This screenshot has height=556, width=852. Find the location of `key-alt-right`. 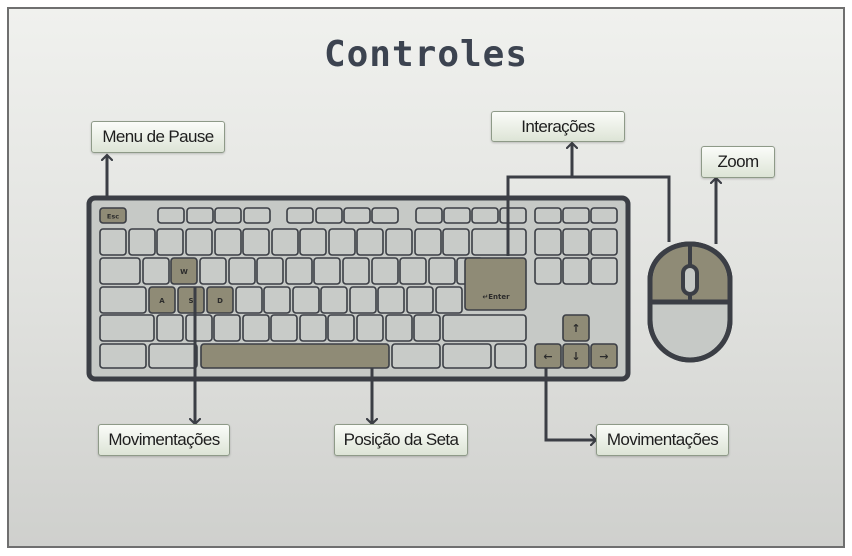

key-alt-right is located at coordinates (416, 356).